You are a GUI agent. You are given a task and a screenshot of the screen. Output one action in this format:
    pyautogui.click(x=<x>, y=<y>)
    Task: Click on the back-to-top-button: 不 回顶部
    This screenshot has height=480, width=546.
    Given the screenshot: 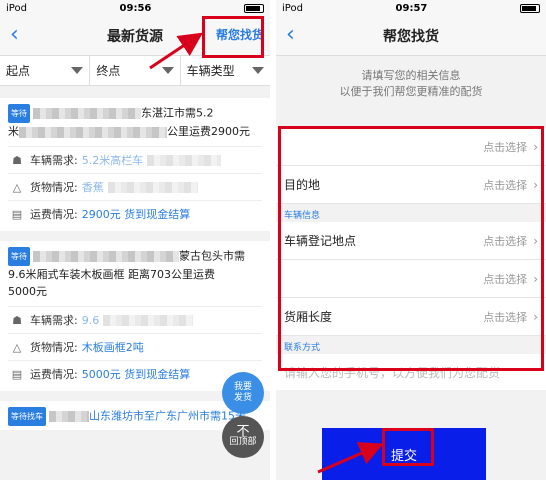 What is the action you would take?
    pyautogui.click(x=243, y=437)
    